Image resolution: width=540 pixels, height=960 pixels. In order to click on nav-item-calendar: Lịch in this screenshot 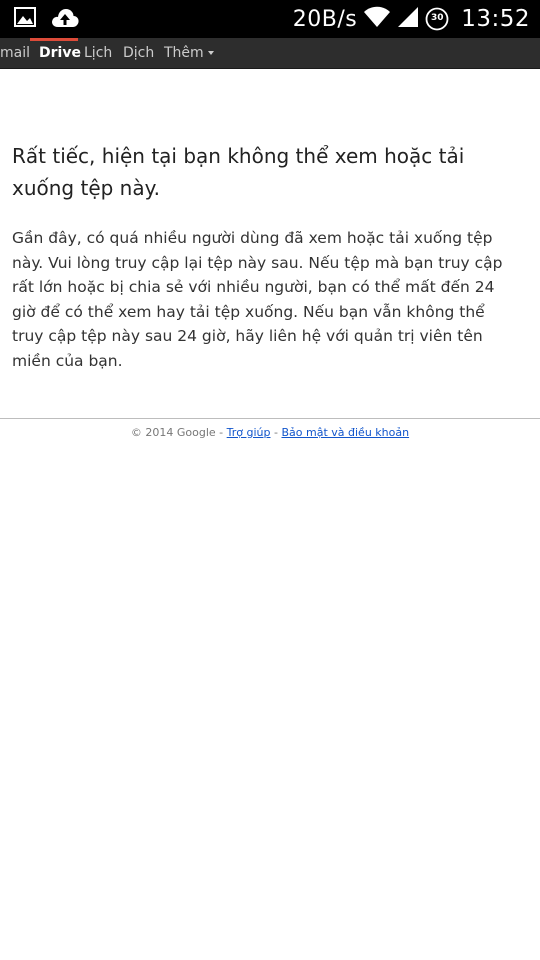, I will do `click(98, 53)`.